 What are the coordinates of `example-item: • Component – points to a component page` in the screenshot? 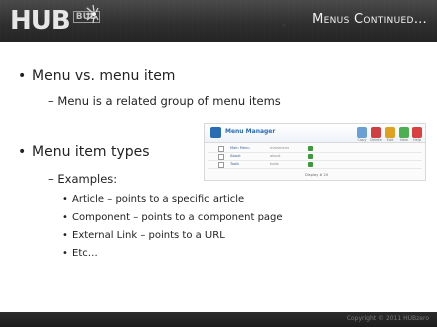 It's located at (172, 217).